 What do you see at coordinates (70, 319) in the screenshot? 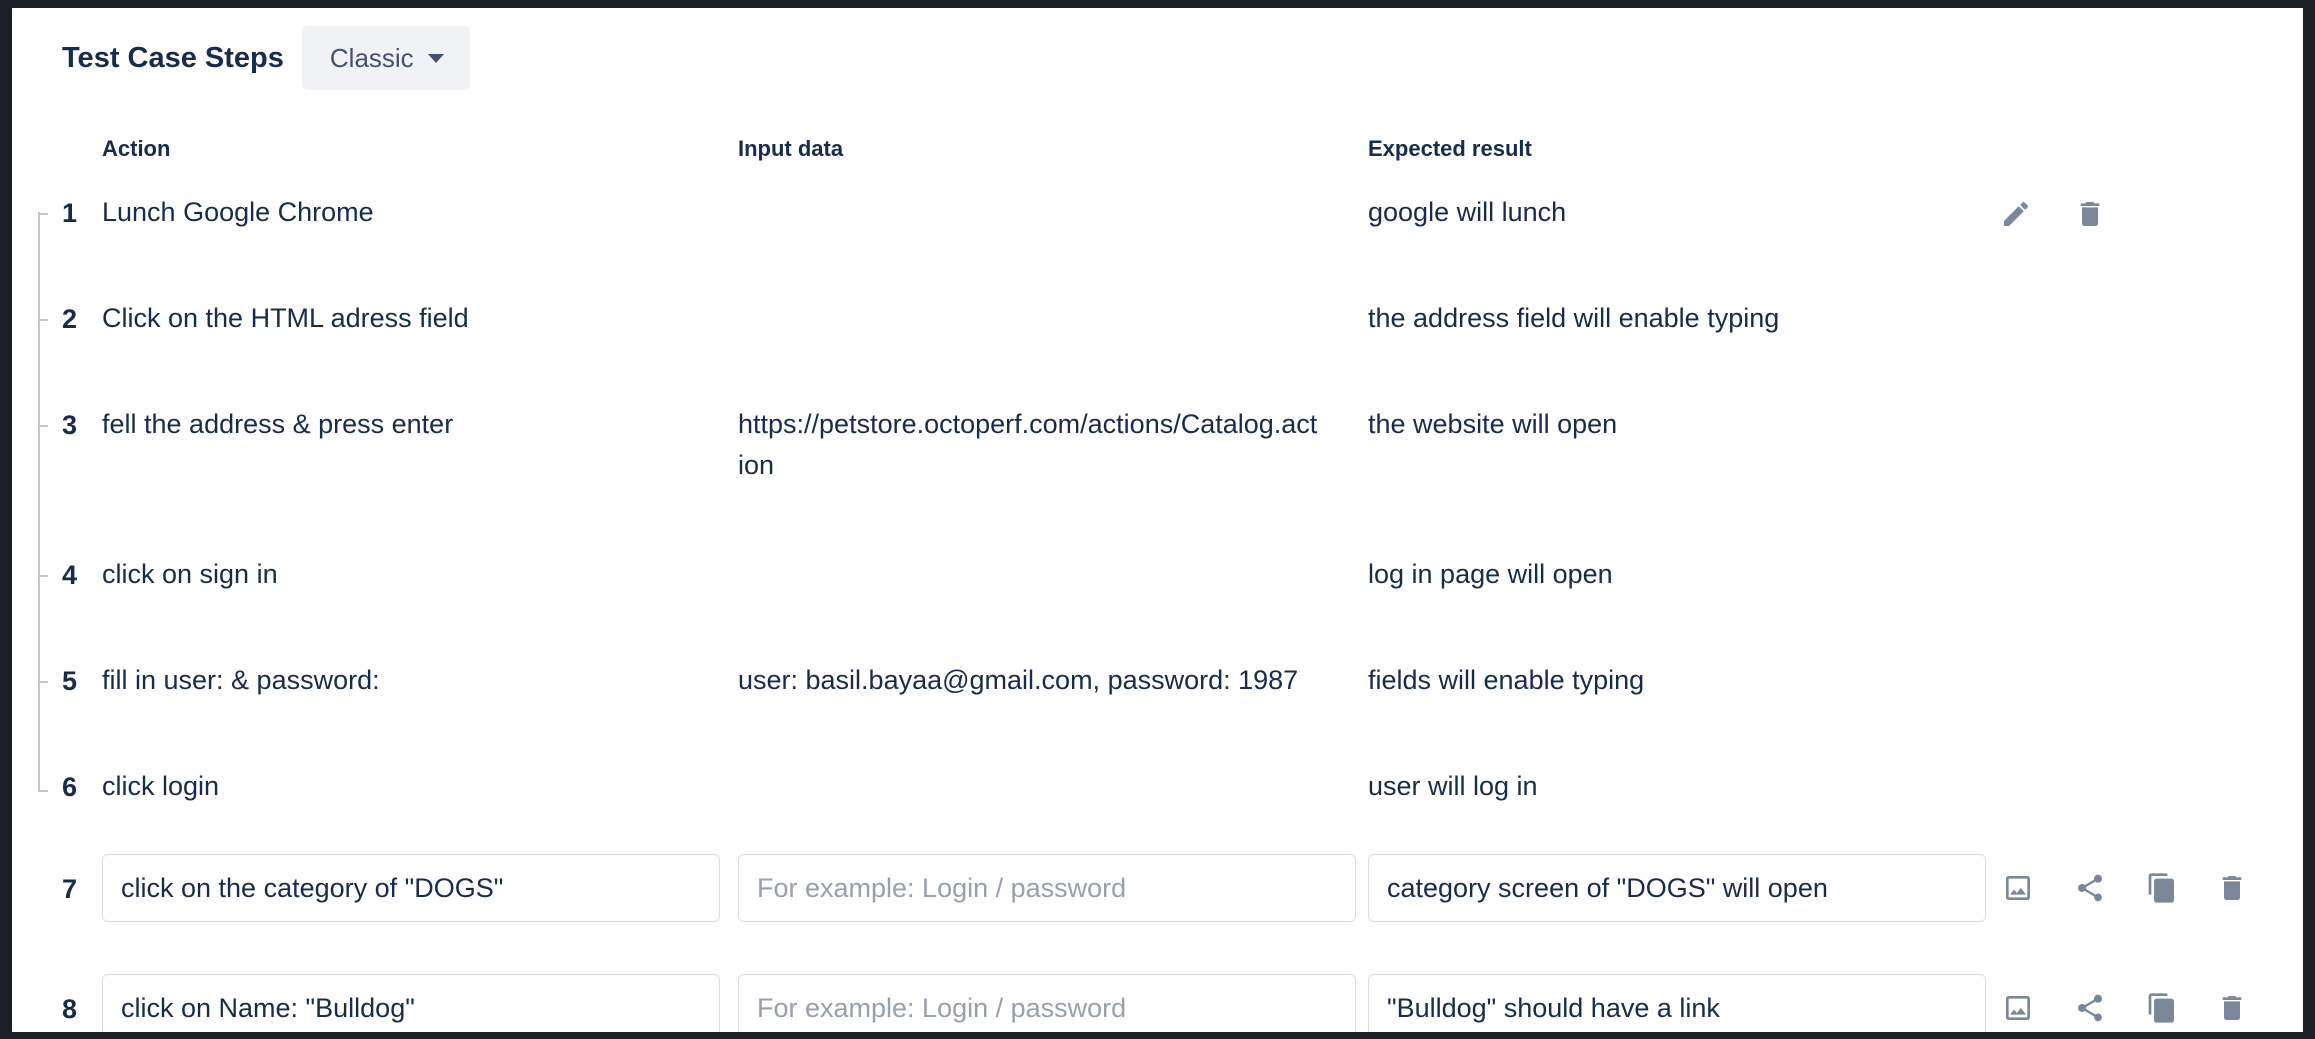
I see `step-number: 2` at bounding box center [70, 319].